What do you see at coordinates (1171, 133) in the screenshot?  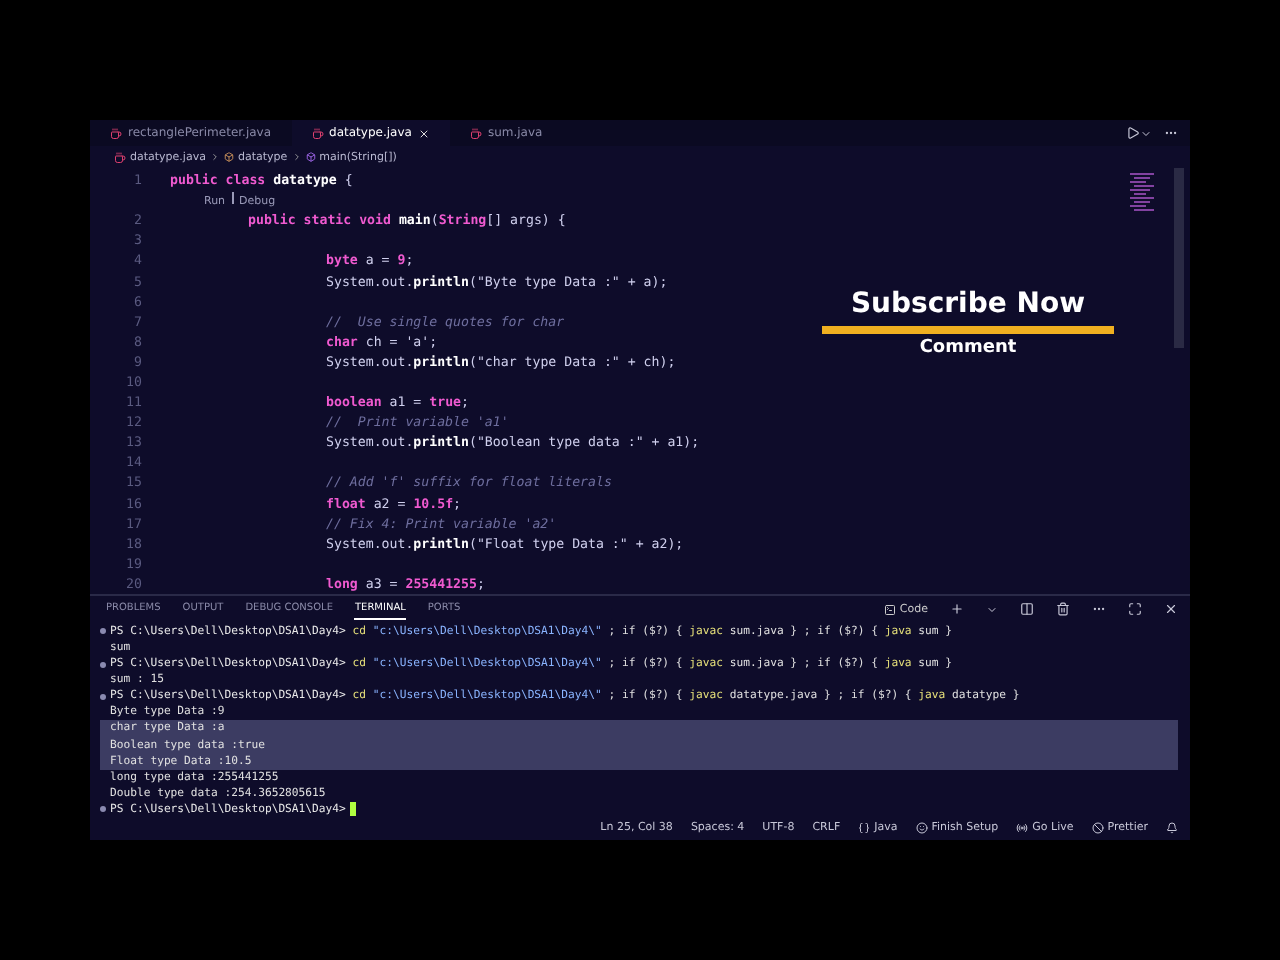 I see `more-icon` at bounding box center [1171, 133].